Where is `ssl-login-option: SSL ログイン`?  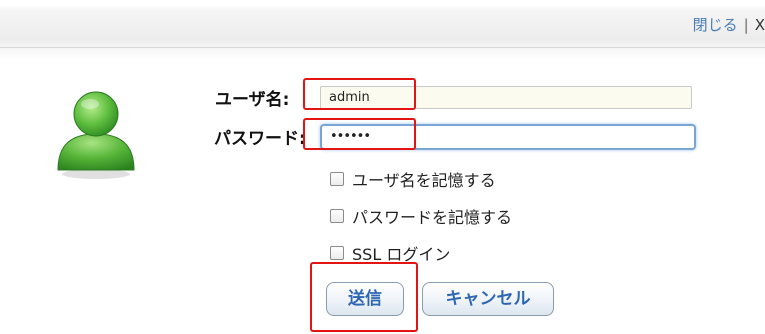 ssl-login-option: SSL ログイン is located at coordinates (390, 253).